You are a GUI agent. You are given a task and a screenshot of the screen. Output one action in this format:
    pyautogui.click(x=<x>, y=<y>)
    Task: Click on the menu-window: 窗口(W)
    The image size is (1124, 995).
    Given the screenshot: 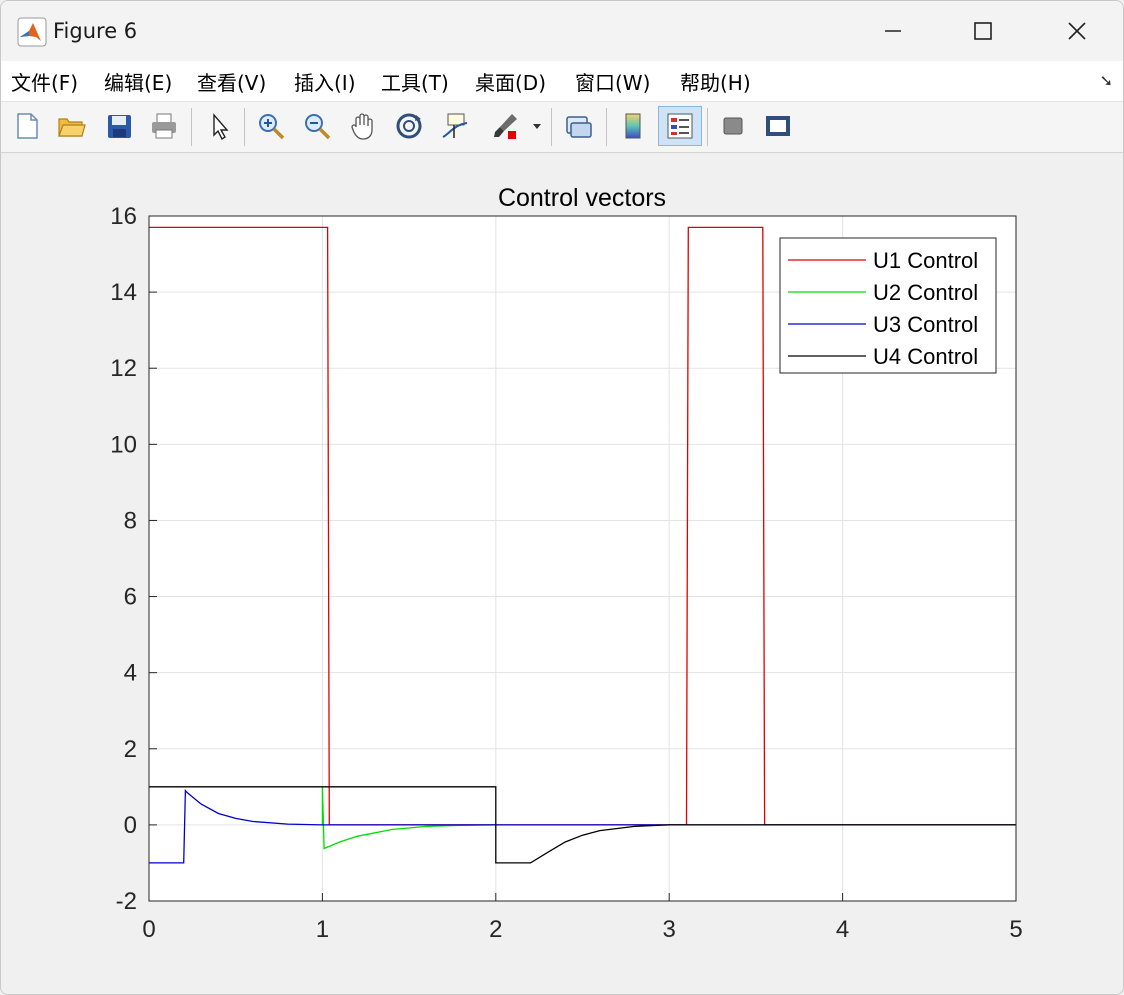 What is the action you would take?
    pyautogui.click(x=612, y=81)
    